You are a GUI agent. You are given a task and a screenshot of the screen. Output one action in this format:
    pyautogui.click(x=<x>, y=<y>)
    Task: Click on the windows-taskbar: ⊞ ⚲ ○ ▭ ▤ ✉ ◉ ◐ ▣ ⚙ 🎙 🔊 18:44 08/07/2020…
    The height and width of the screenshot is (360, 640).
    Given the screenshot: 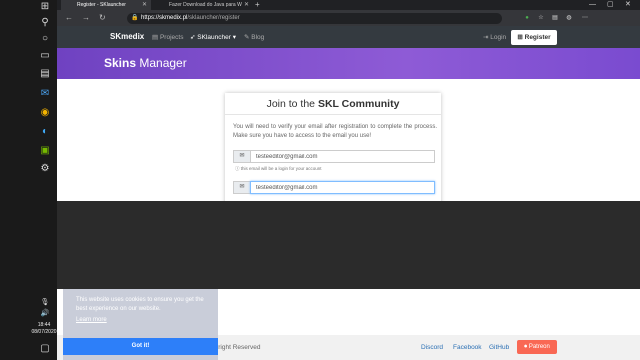 What is the action you would take?
    pyautogui.click(x=28, y=180)
    